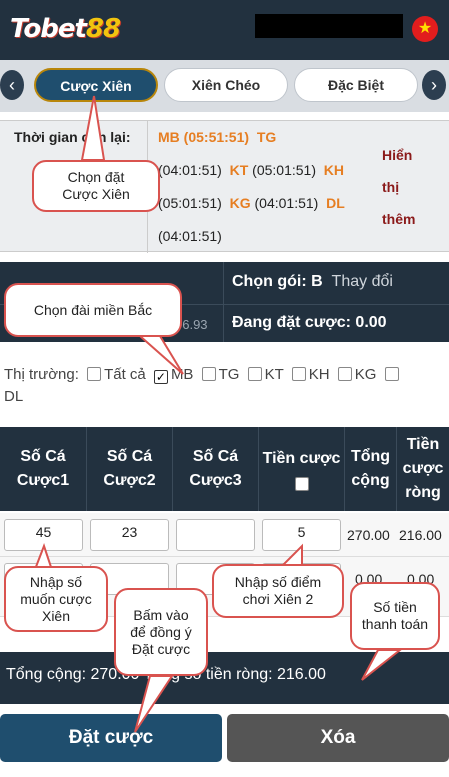 This screenshot has height=777, width=449. Describe the element at coordinates (161, 614) in the screenshot. I see `callout-text: Bấm vào` at that location.